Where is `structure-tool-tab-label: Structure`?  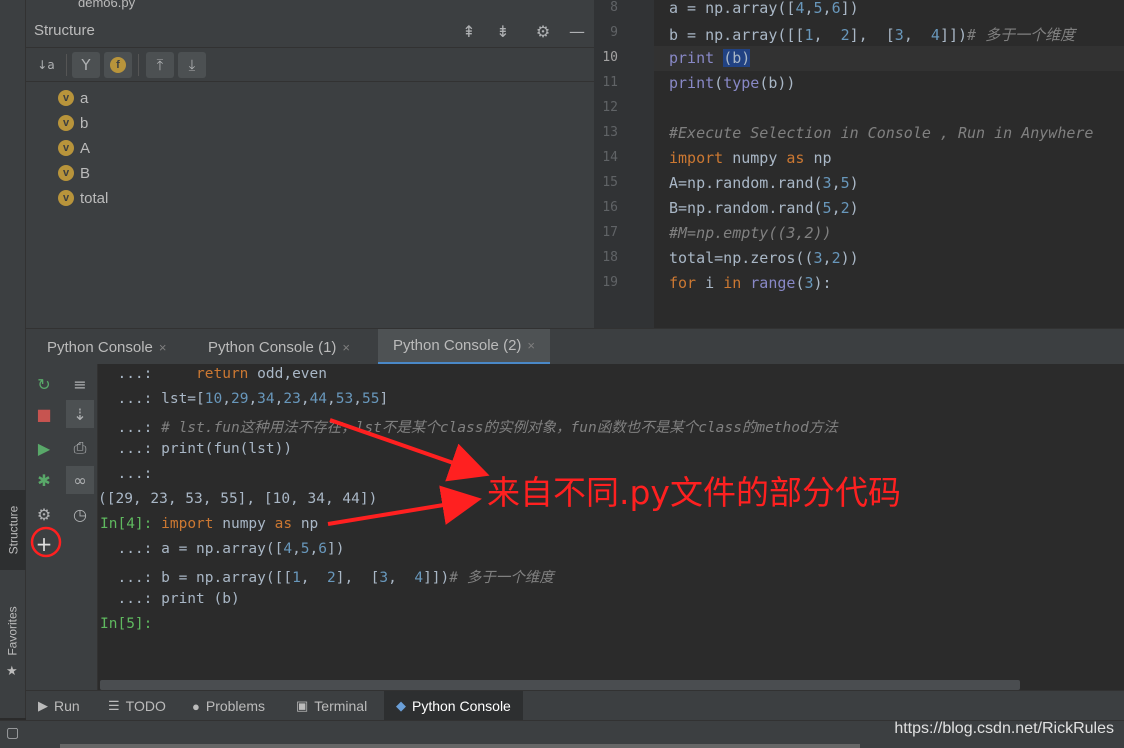
structure-tool-tab-label: Structure is located at coordinates (13, 530).